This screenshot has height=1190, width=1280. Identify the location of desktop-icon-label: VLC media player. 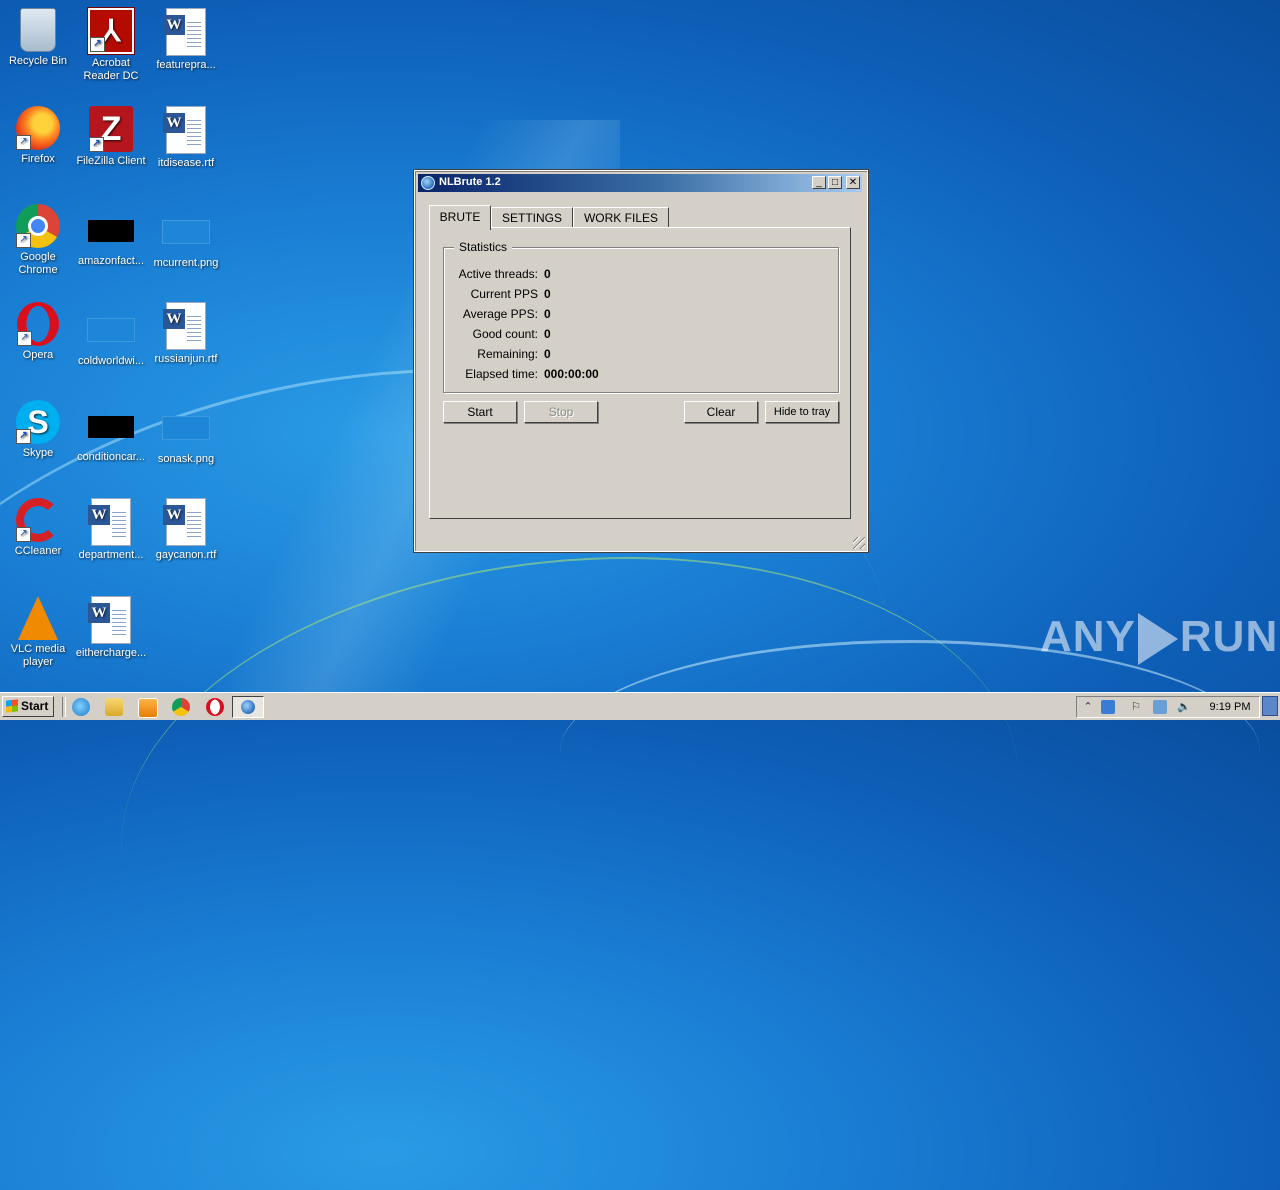
(38, 655).